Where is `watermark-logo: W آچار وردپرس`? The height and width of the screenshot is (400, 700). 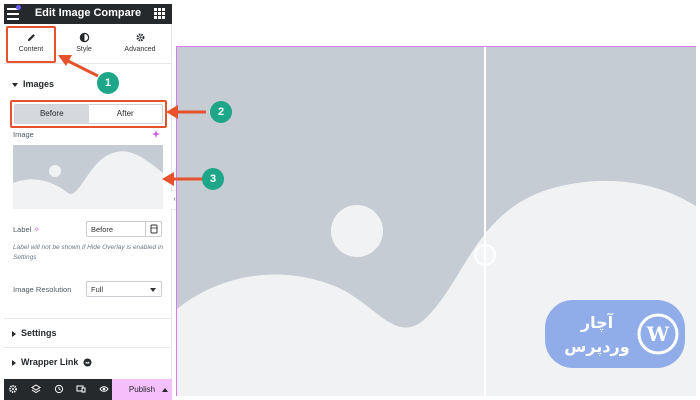 watermark-logo: W آچار وردپرس is located at coordinates (615, 334).